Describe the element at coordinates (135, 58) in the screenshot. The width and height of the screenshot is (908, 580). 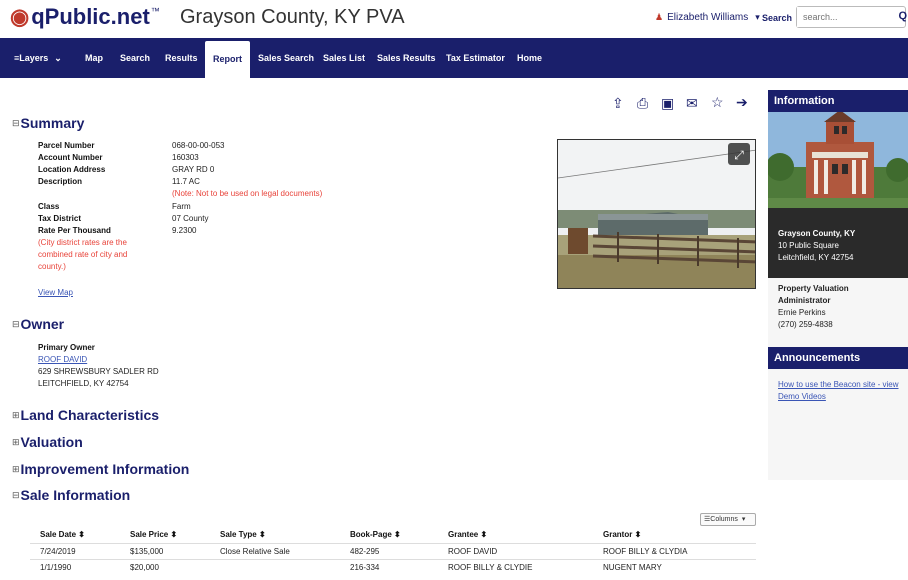
I see `nav-search: Search` at that location.